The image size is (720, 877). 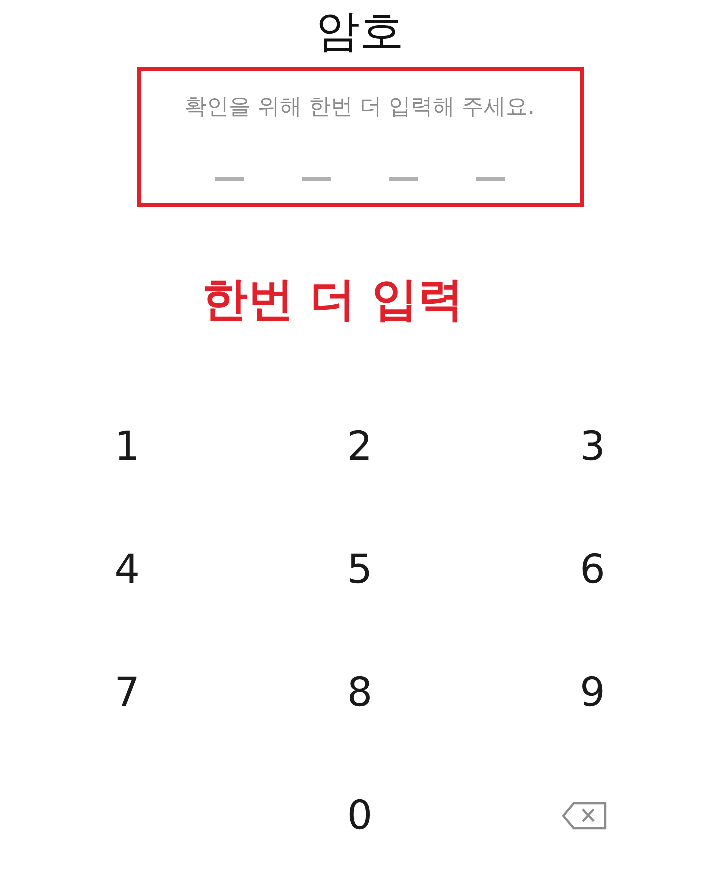 What do you see at coordinates (127, 447) in the screenshot?
I see `digit-key: 1` at bounding box center [127, 447].